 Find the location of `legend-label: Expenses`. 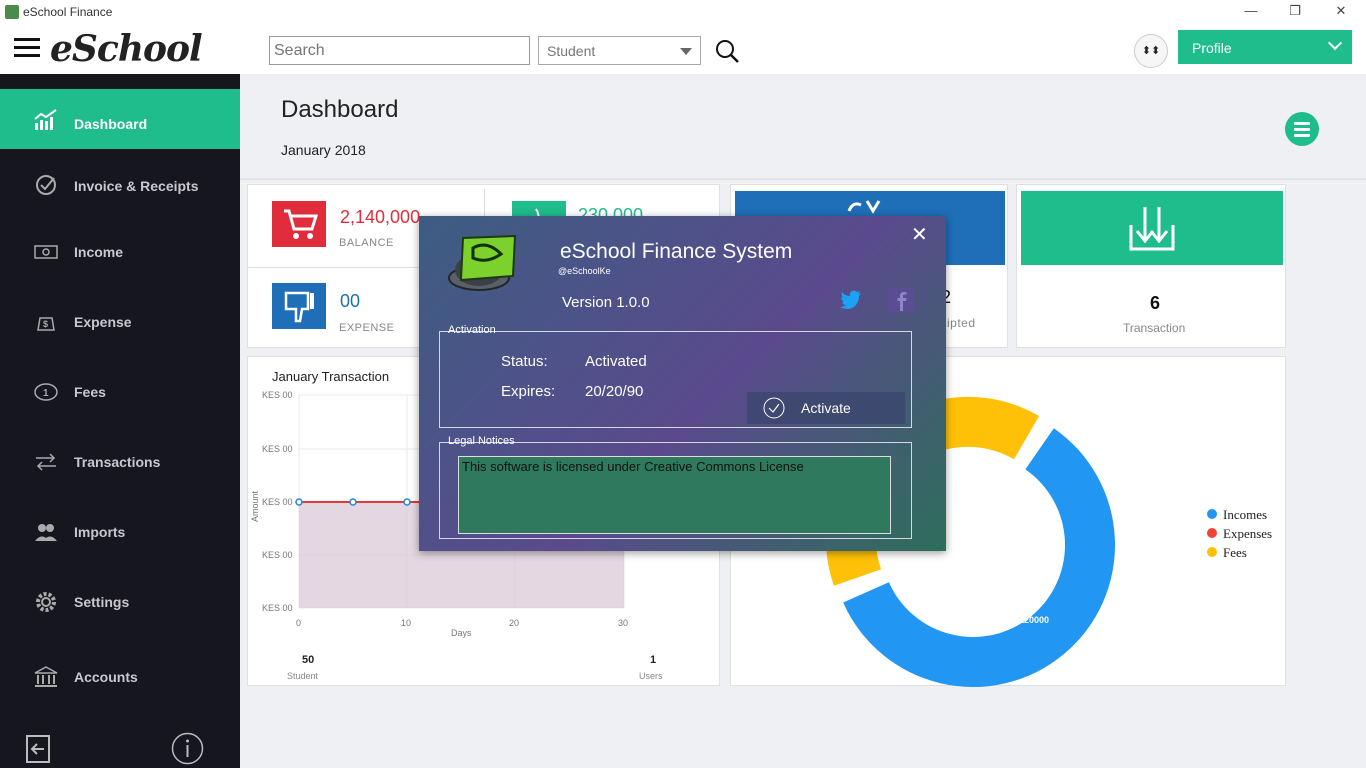

legend-label: Expenses is located at coordinates (1248, 533).